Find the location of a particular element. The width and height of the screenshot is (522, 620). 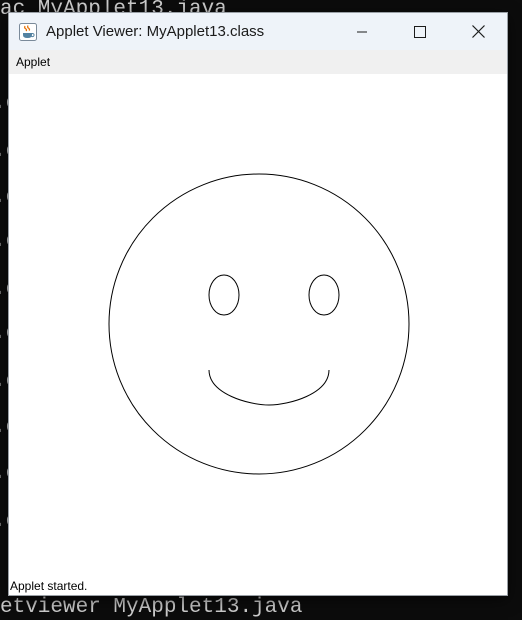

title-bar: Applet Viewer: MyApplet13.class is located at coordinates (258, 31).